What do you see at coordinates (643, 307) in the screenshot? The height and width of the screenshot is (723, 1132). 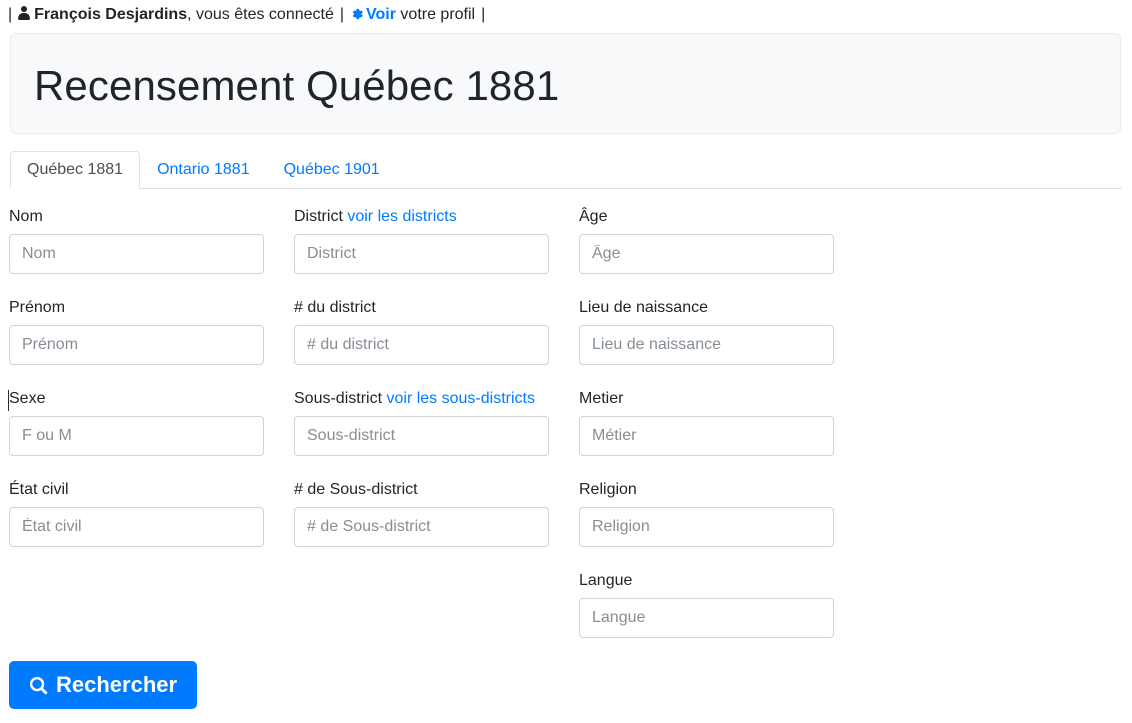 I see `label-lieu-de-naissance: Lieu de naissance` at bounding box center [643, 307].